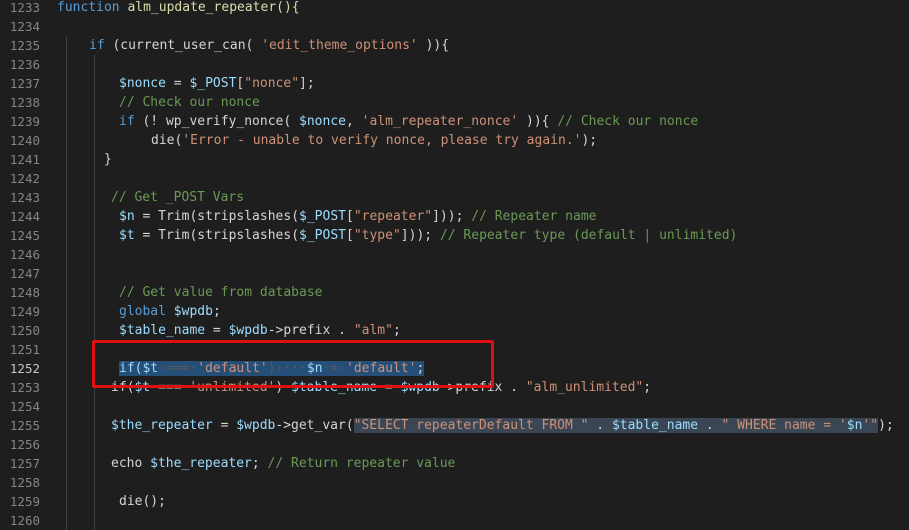 The width and height of the screenshot is (909, 530). What do you see at coordinates (471, 425) in the screenshot?
I see `code-token: "SELECT repeaterDefault FROM "` at bounding box center [471, 425].